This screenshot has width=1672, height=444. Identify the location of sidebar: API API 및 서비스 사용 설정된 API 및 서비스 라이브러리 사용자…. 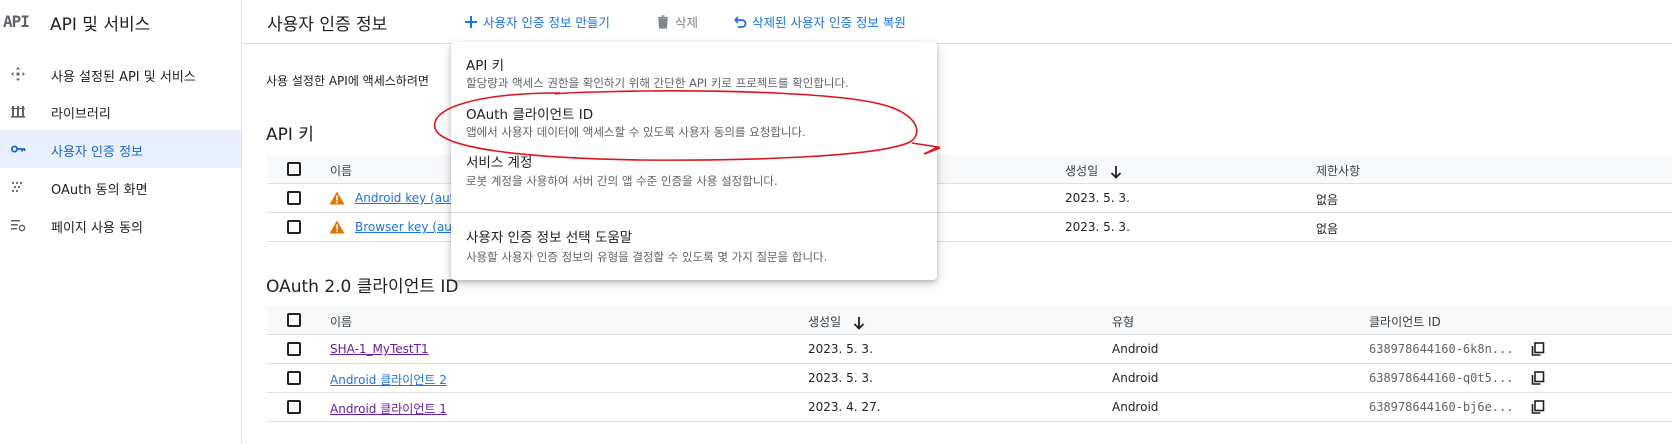
(121, 222).